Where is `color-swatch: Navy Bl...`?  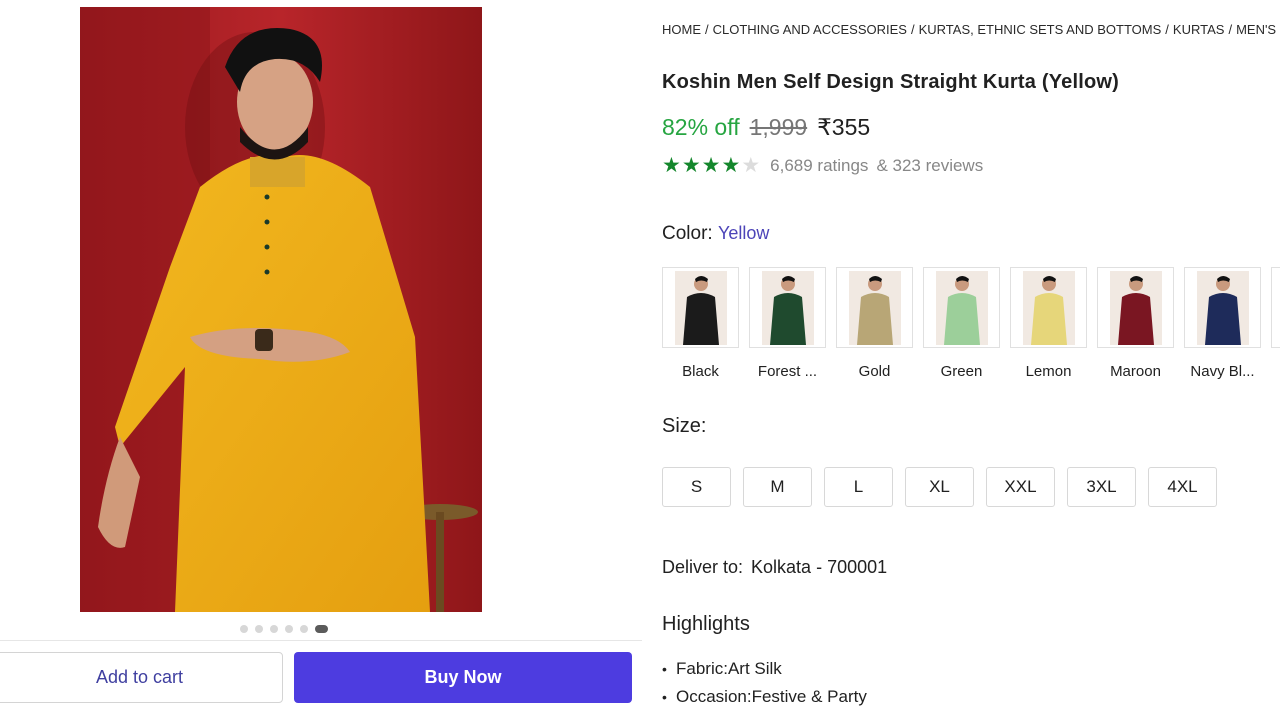
color-swatch: Navy Bl... is located at coordinates (1222, 323).